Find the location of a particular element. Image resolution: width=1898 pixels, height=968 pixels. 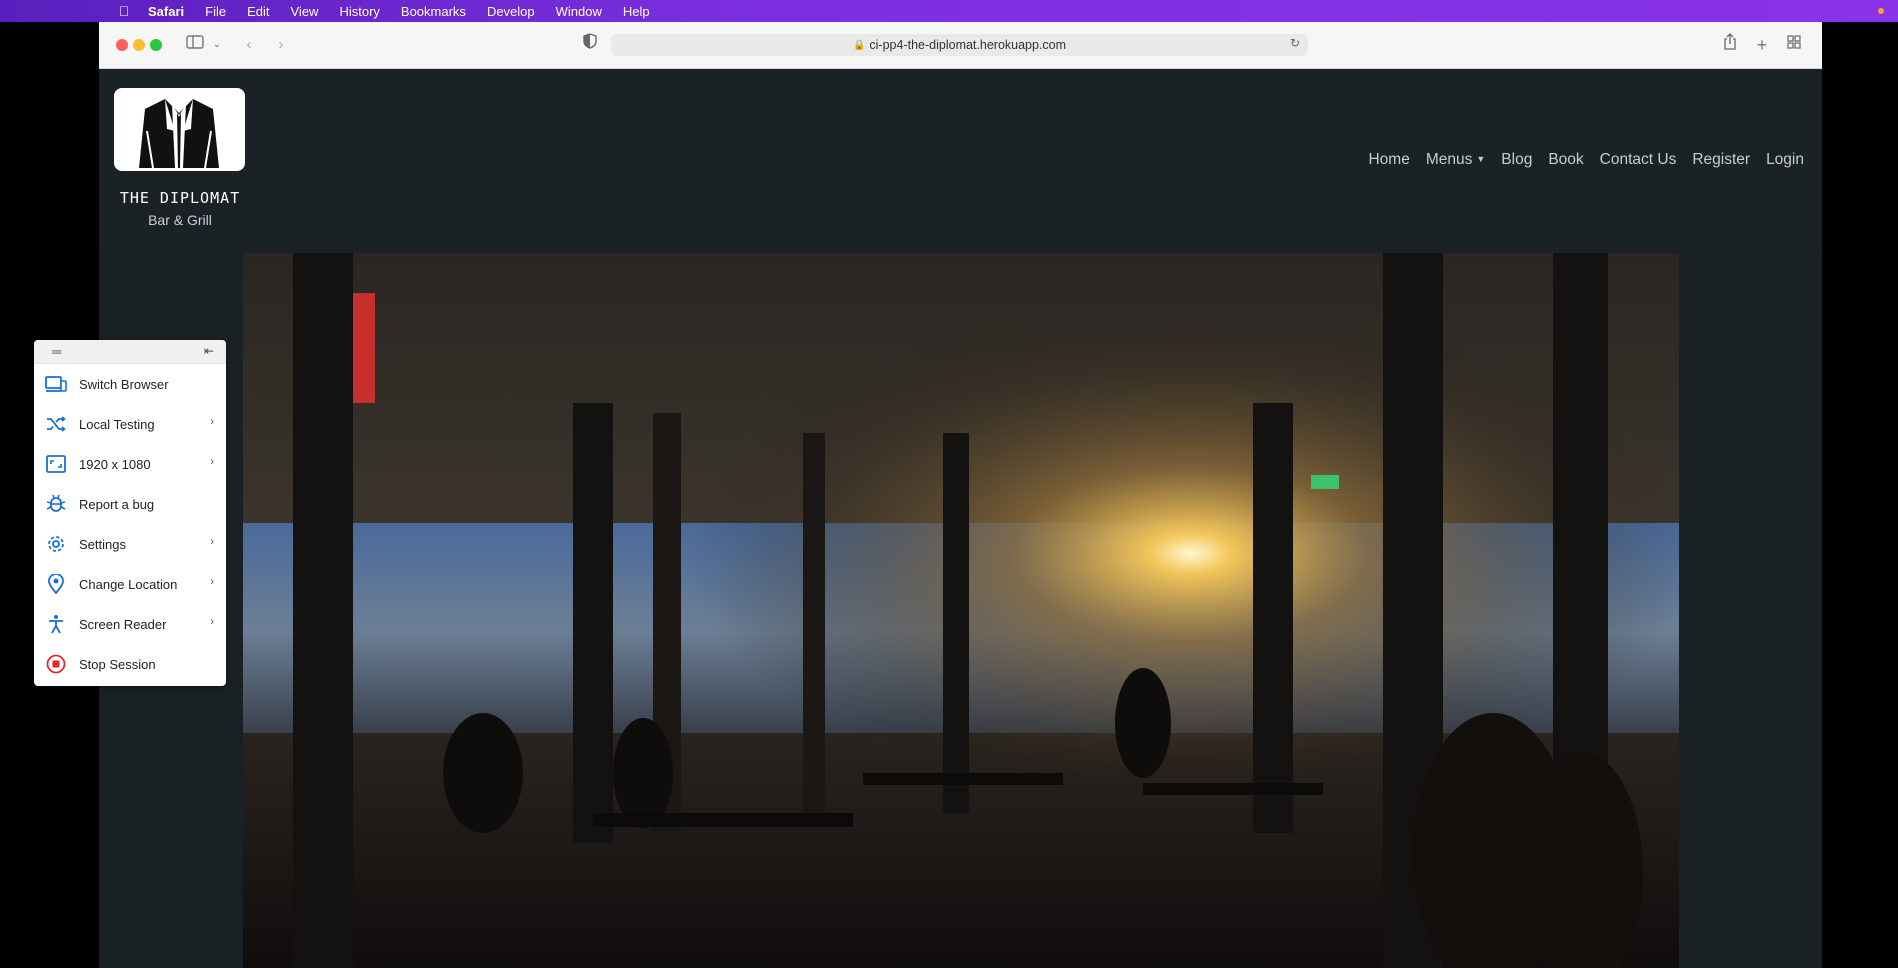

change-location-item: Change Location › is located at coordinates (130, 584).